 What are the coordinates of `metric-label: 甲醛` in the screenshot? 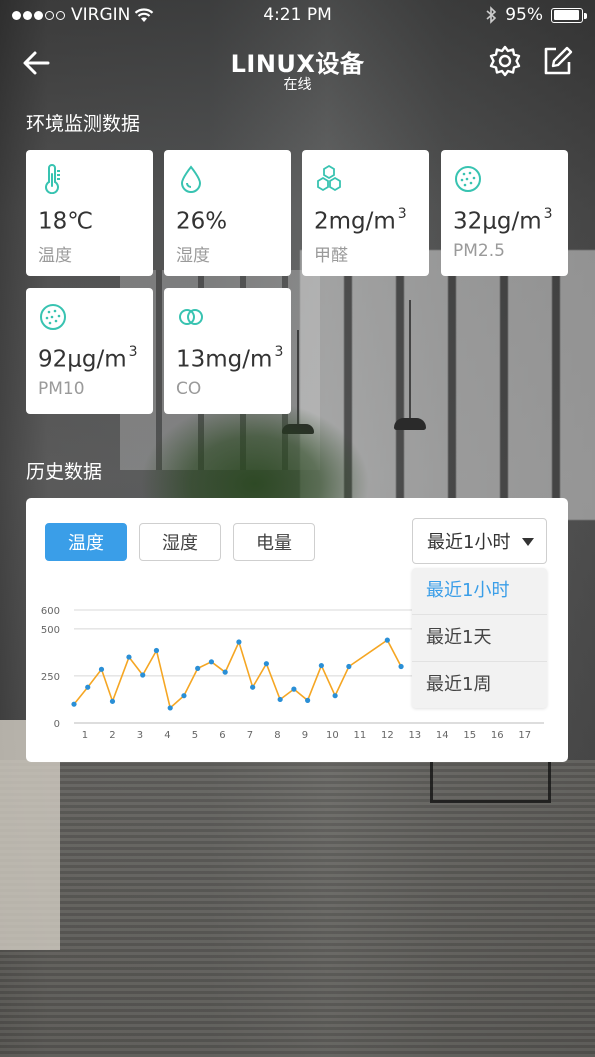 It's located at (331, 255).